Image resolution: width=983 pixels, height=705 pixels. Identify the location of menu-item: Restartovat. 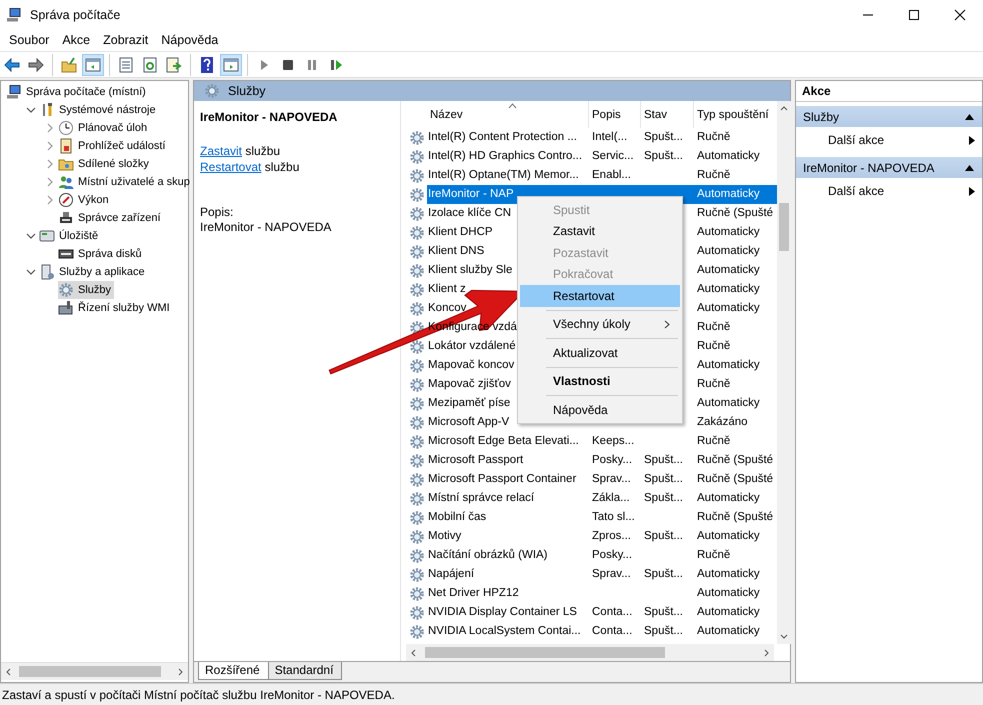
(600, 295).